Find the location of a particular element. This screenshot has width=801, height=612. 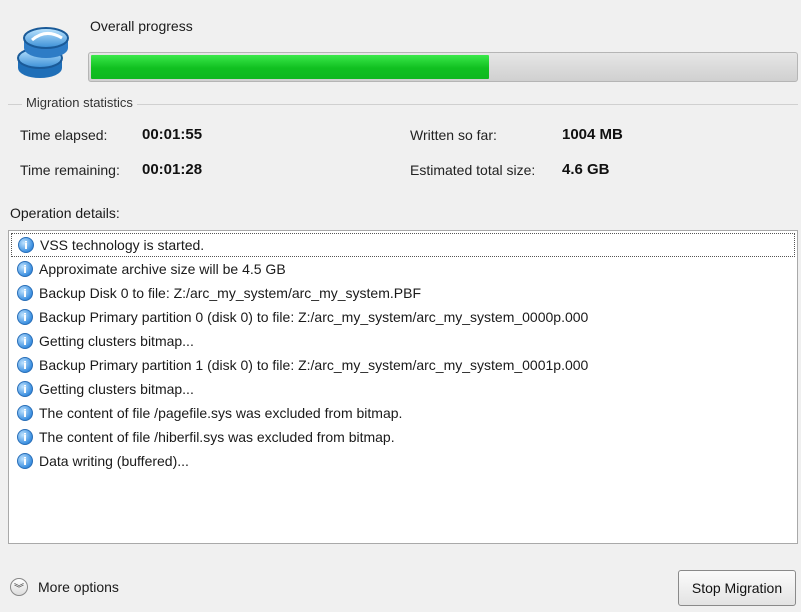

time-elapsed-value: 00:01:55 is located at coordinates (172, 134).